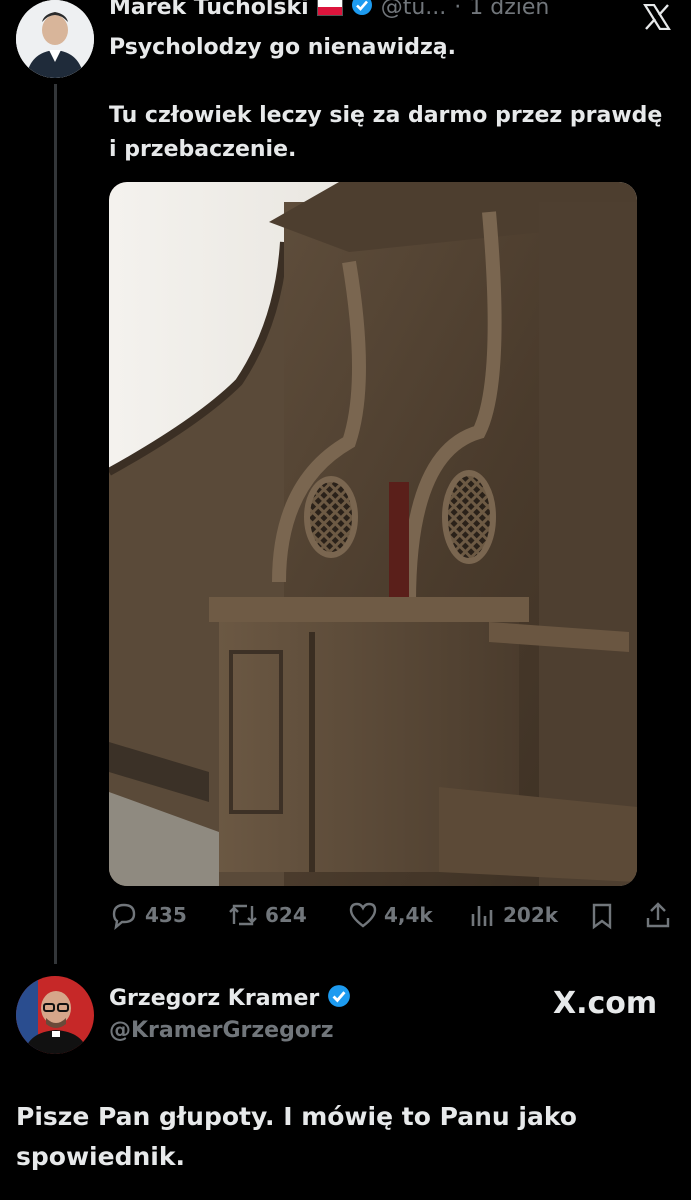 Image resolution: width=691 pixels, height=1200 pixels. I want to click on reply-action: 435, so click(148, 915).